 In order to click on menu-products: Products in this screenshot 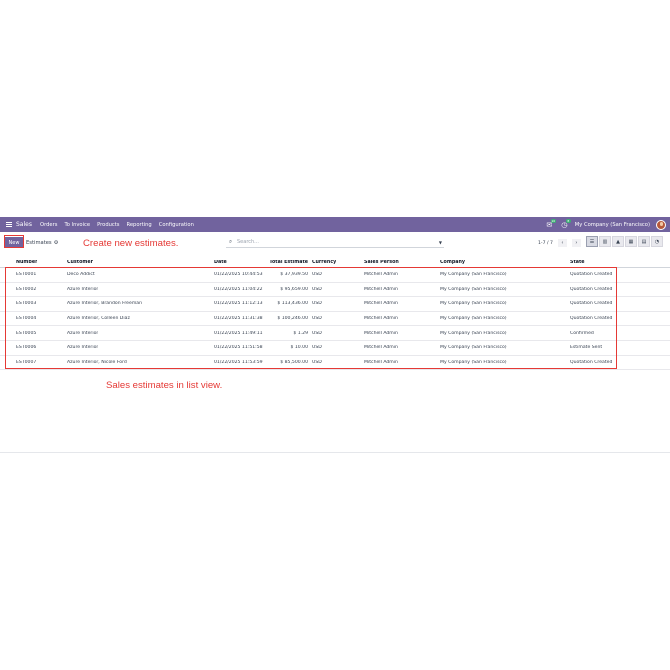, I will do `click(108, 225)`.